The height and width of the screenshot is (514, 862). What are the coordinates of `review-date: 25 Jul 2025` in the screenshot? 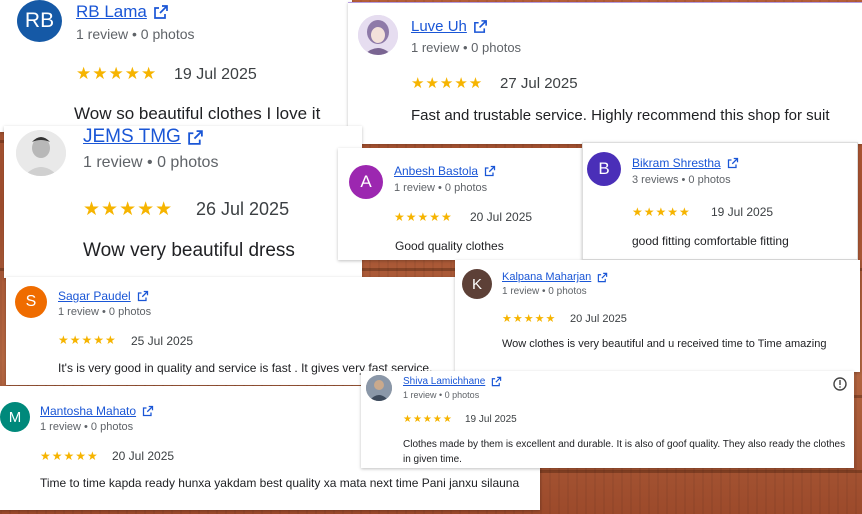 It's located at (162, 341).